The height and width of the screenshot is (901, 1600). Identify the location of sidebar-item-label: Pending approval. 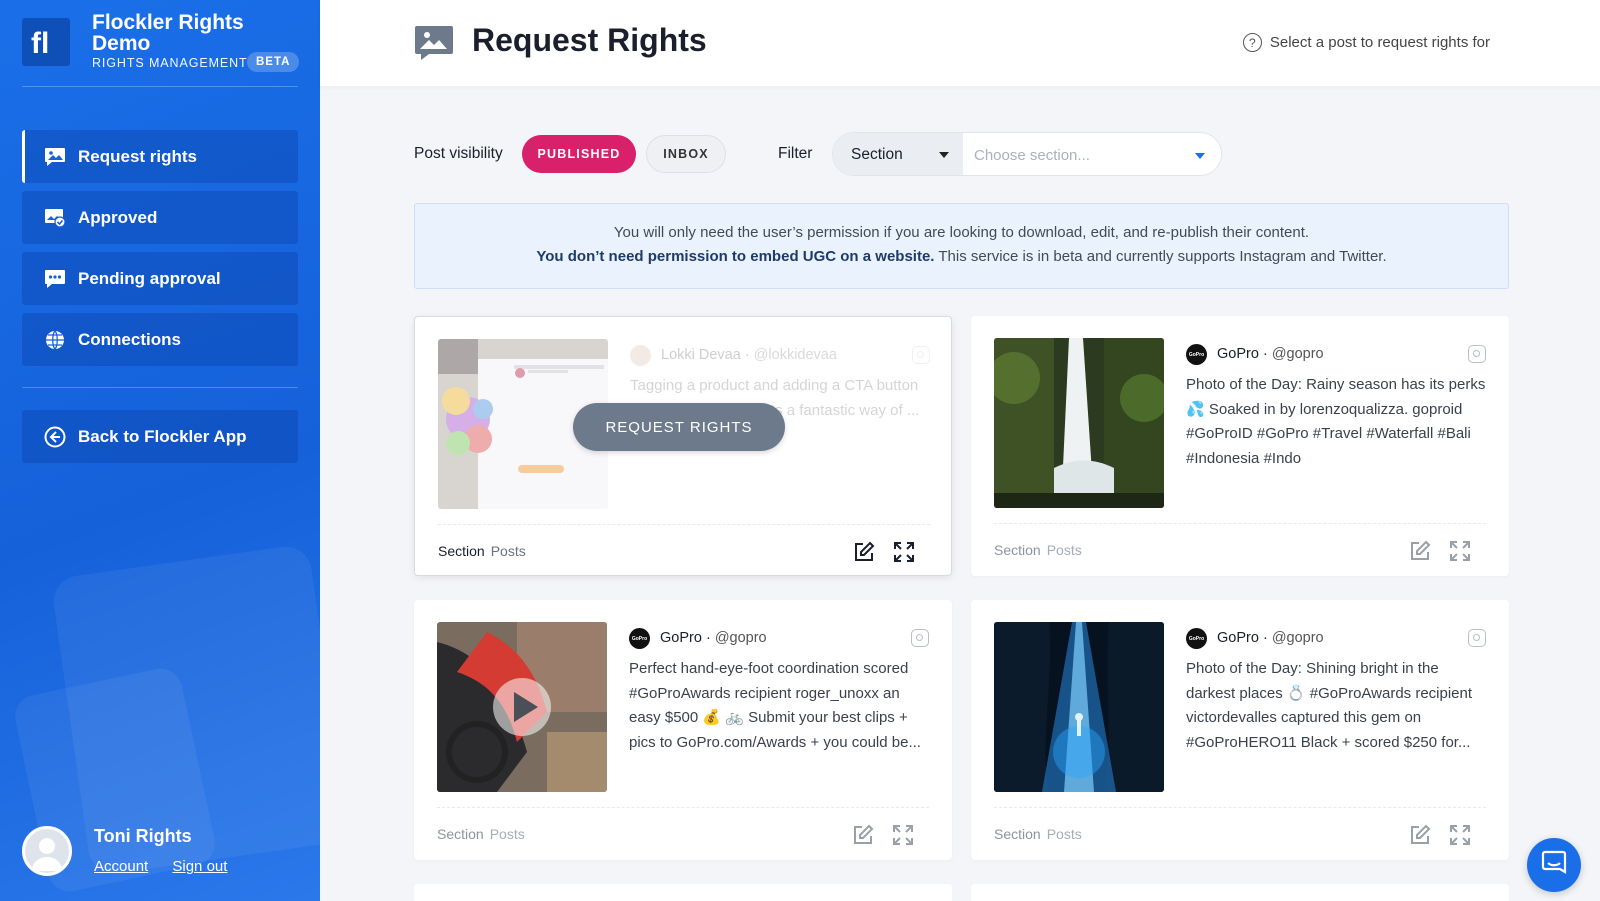
(149, 278).